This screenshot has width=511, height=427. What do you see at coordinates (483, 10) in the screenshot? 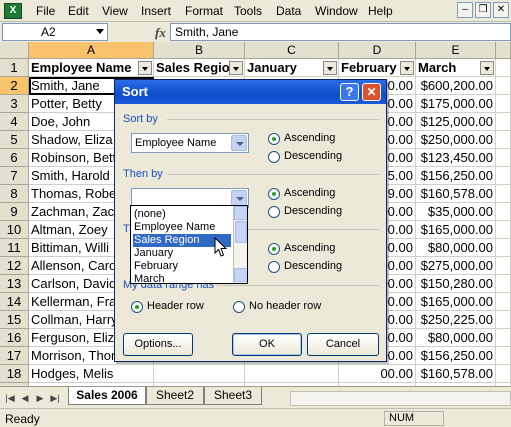
I see `restore-button: ❐` at bounding box center [483, 10].